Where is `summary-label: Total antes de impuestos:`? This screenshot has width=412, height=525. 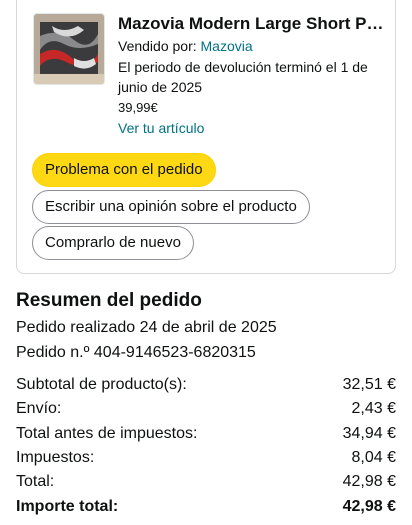 summary-label: Total antes de impuestos: is located at coordinates (107, 433).